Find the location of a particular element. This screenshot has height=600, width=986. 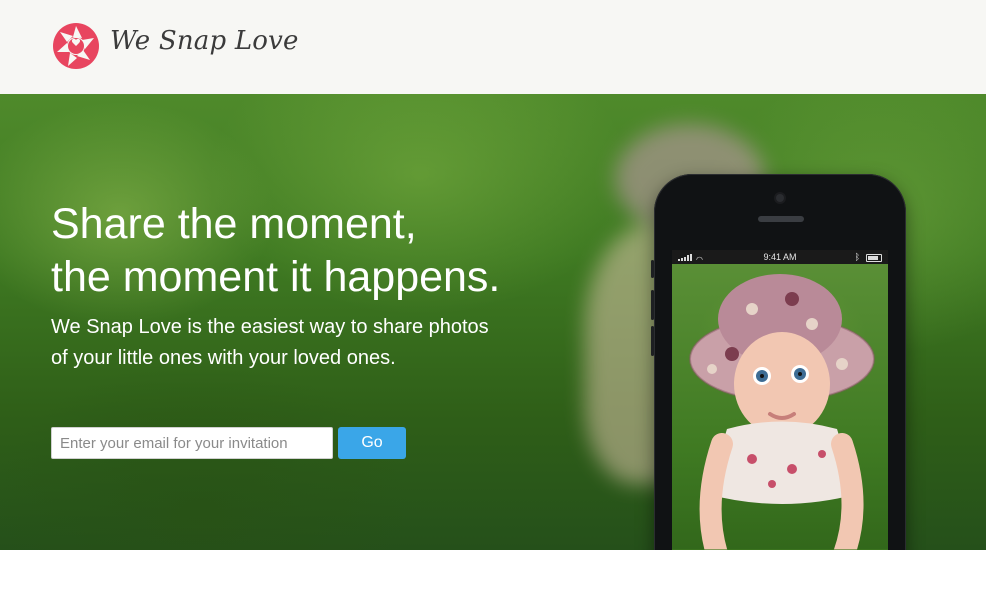

brand-name: We Snap Love is located at coordinates (204, 41).